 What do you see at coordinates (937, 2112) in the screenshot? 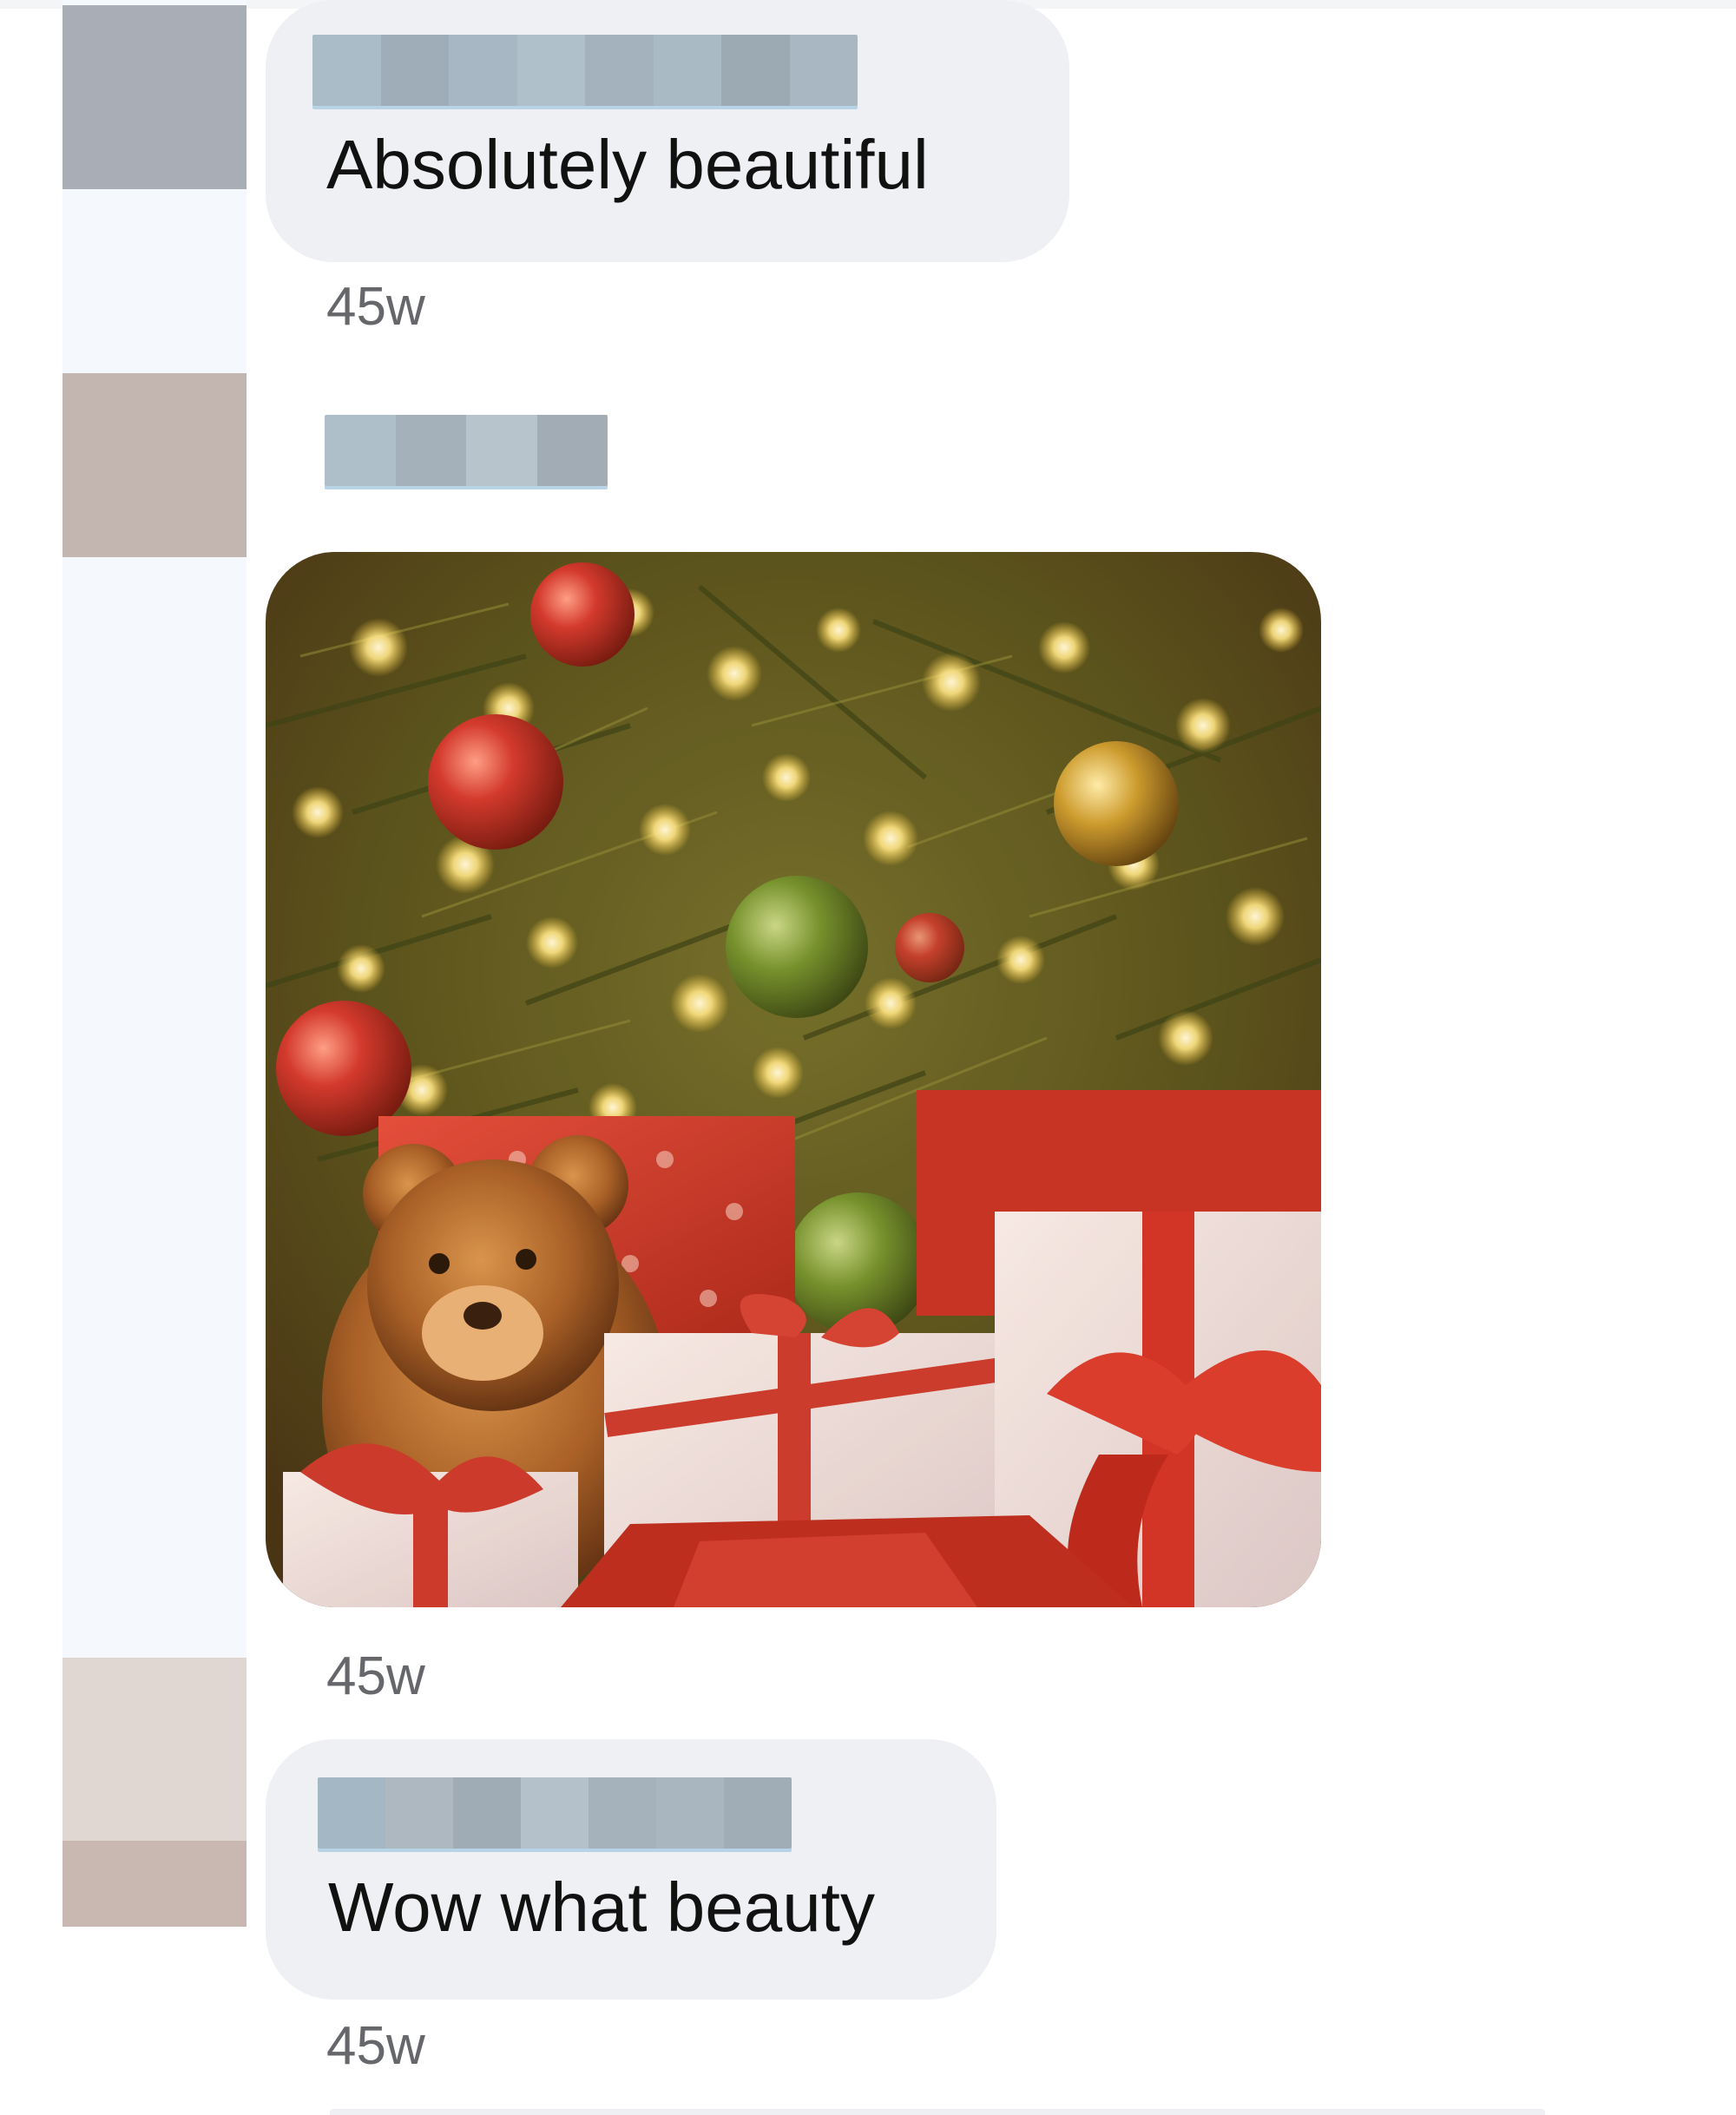
I see `next-comment-edge` at bounding box center [937, 2112].